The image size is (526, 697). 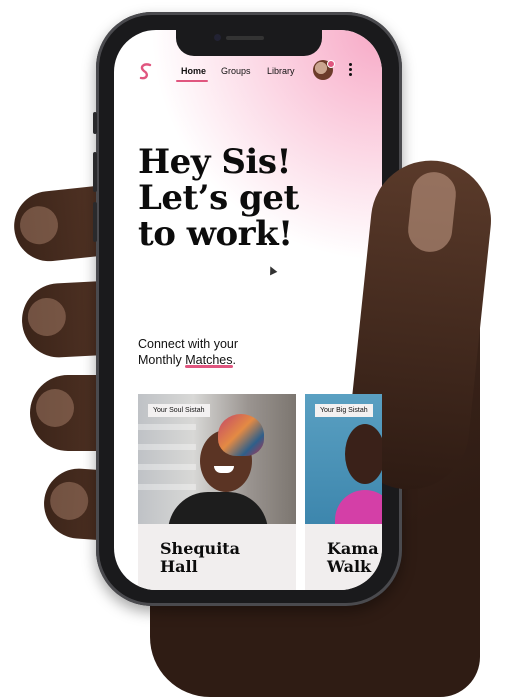 I want to click on matches-highlight: Matches, so click(x=209, y=360).